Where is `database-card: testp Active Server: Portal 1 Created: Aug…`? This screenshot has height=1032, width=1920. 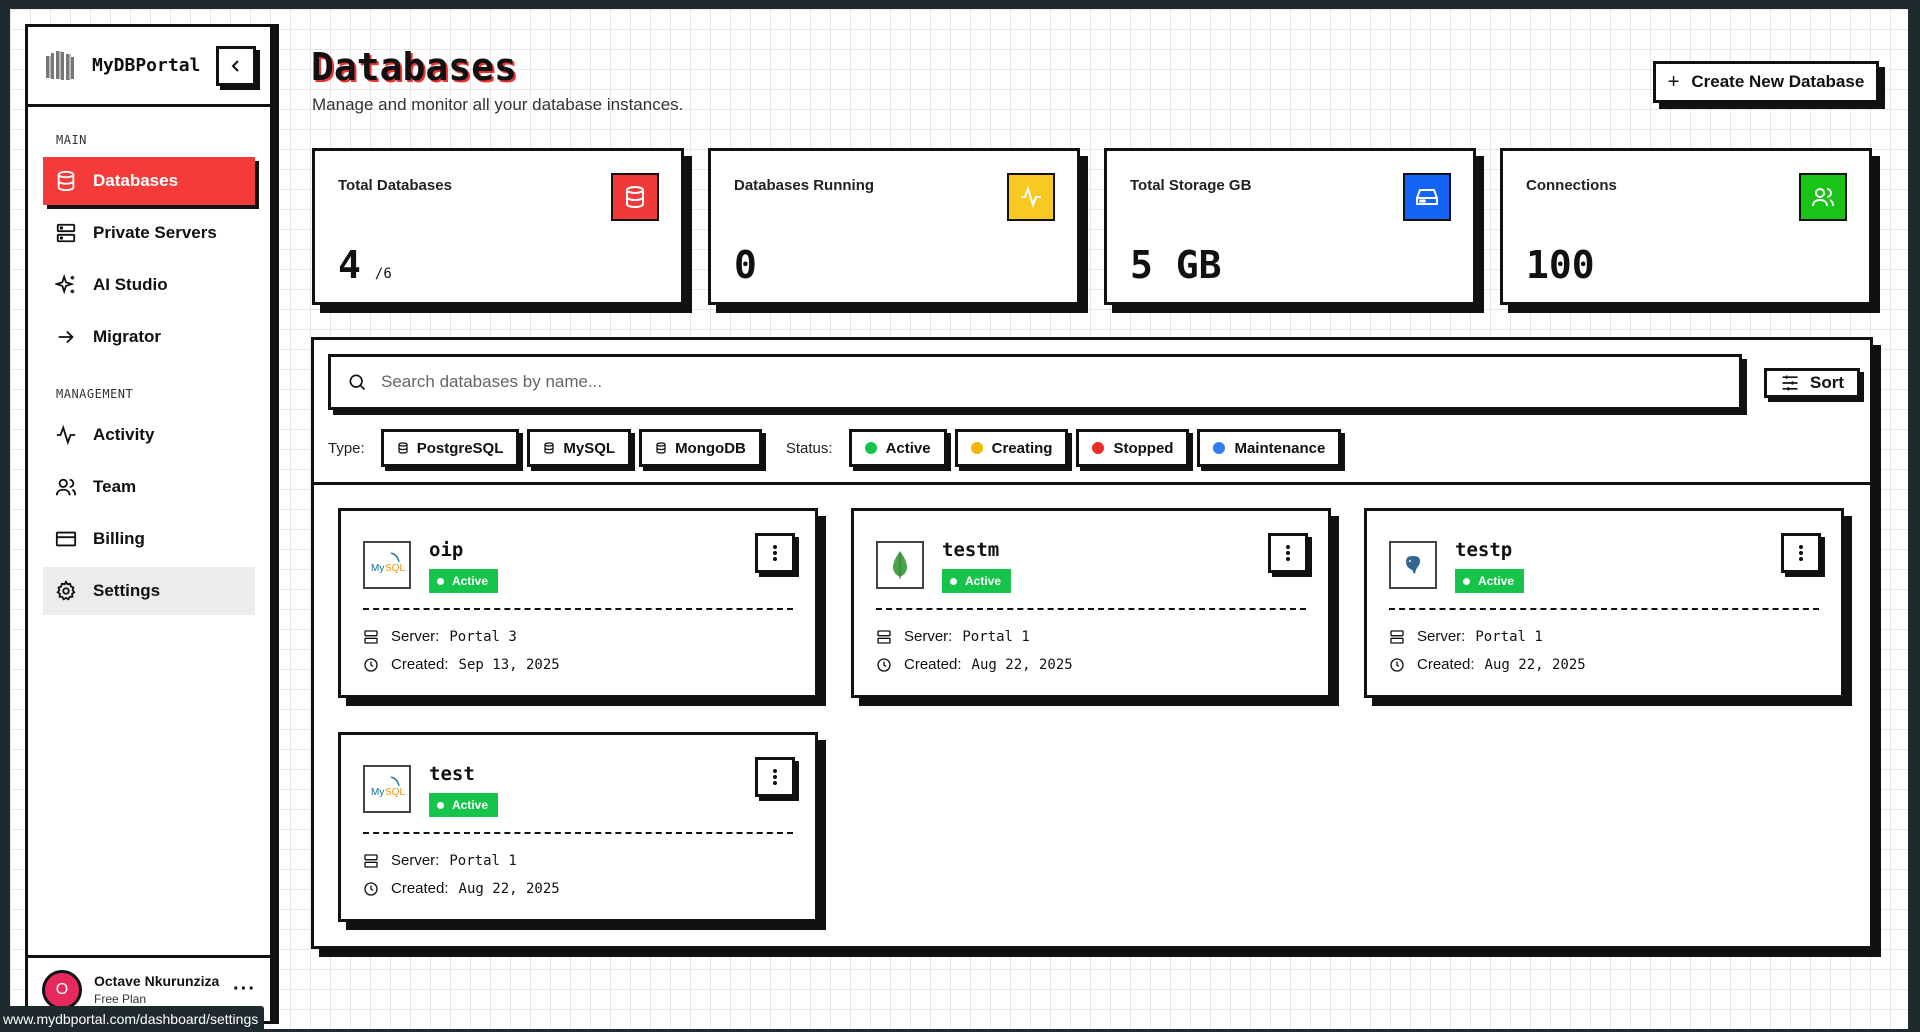 database-card: testp Active Server: Portal 1 Created: Aug… is located at coordinates (1604, 603).